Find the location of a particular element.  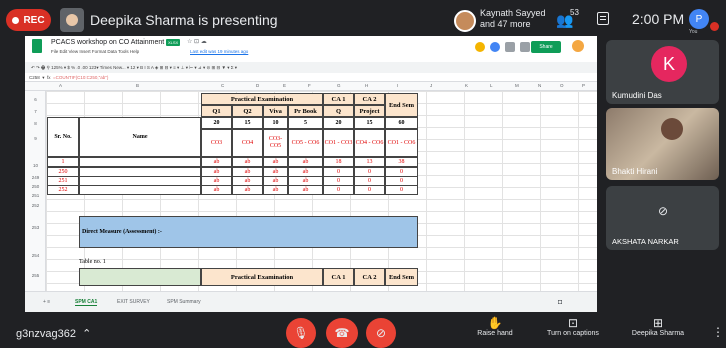

ca2-header: CA 2 is located at coordinates (369, 99).